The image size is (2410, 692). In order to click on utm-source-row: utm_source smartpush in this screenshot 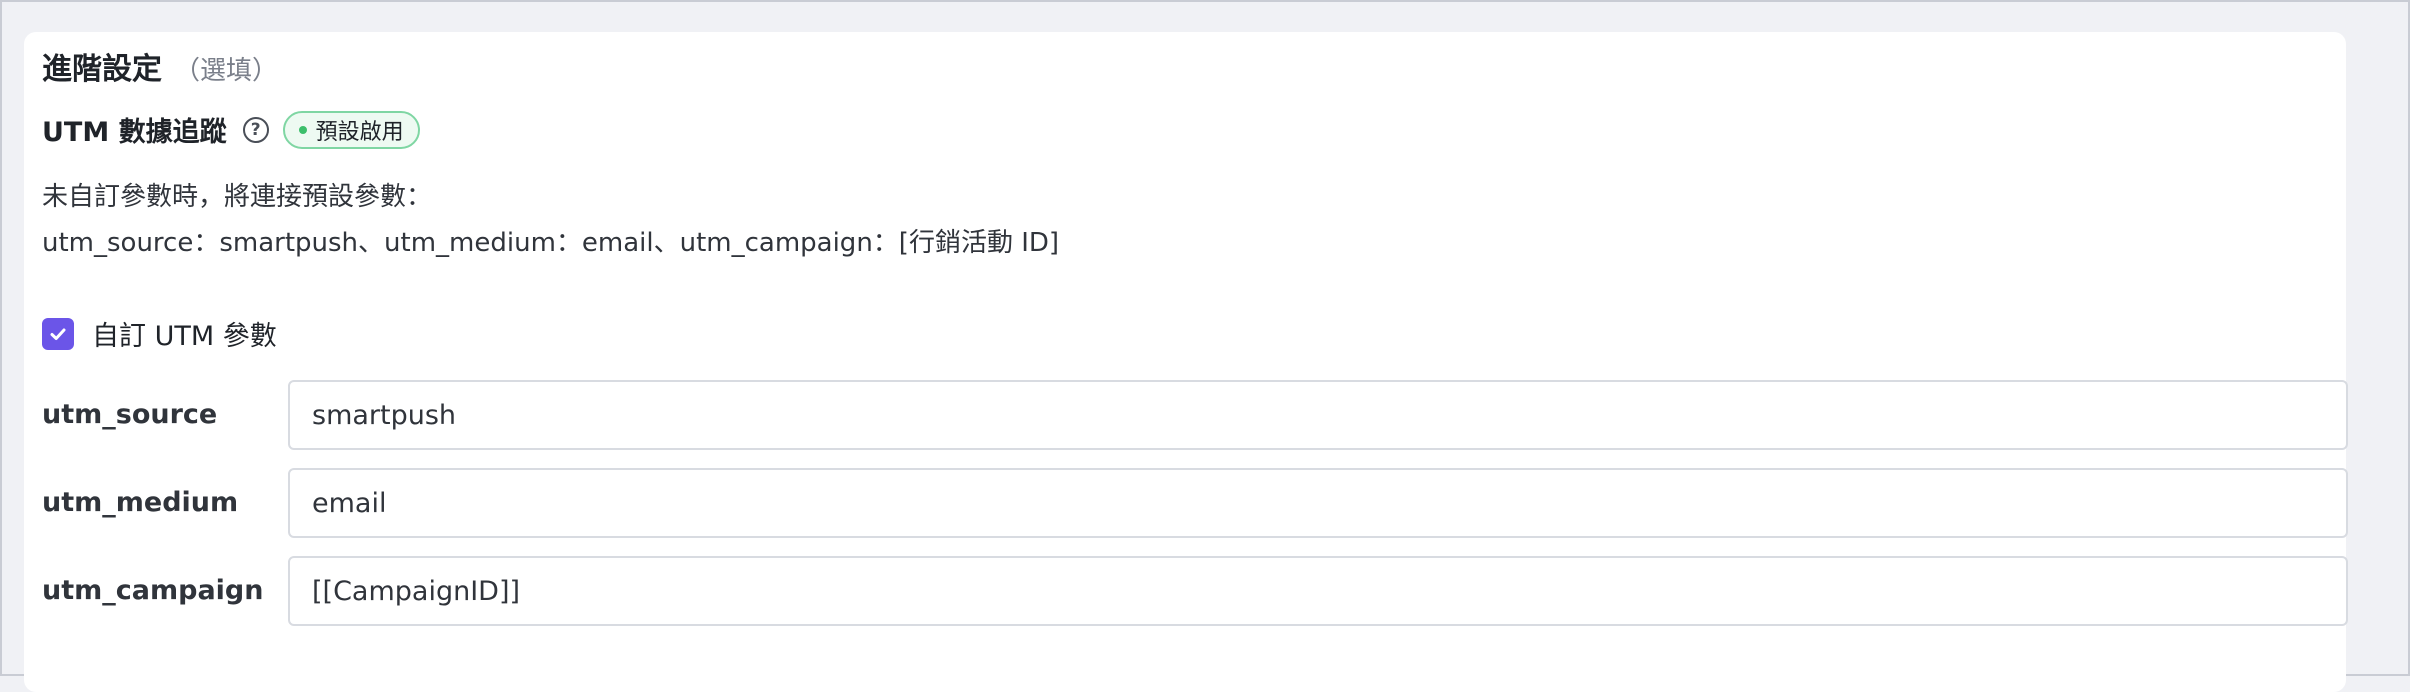, I will do `click(1195, 415)`.